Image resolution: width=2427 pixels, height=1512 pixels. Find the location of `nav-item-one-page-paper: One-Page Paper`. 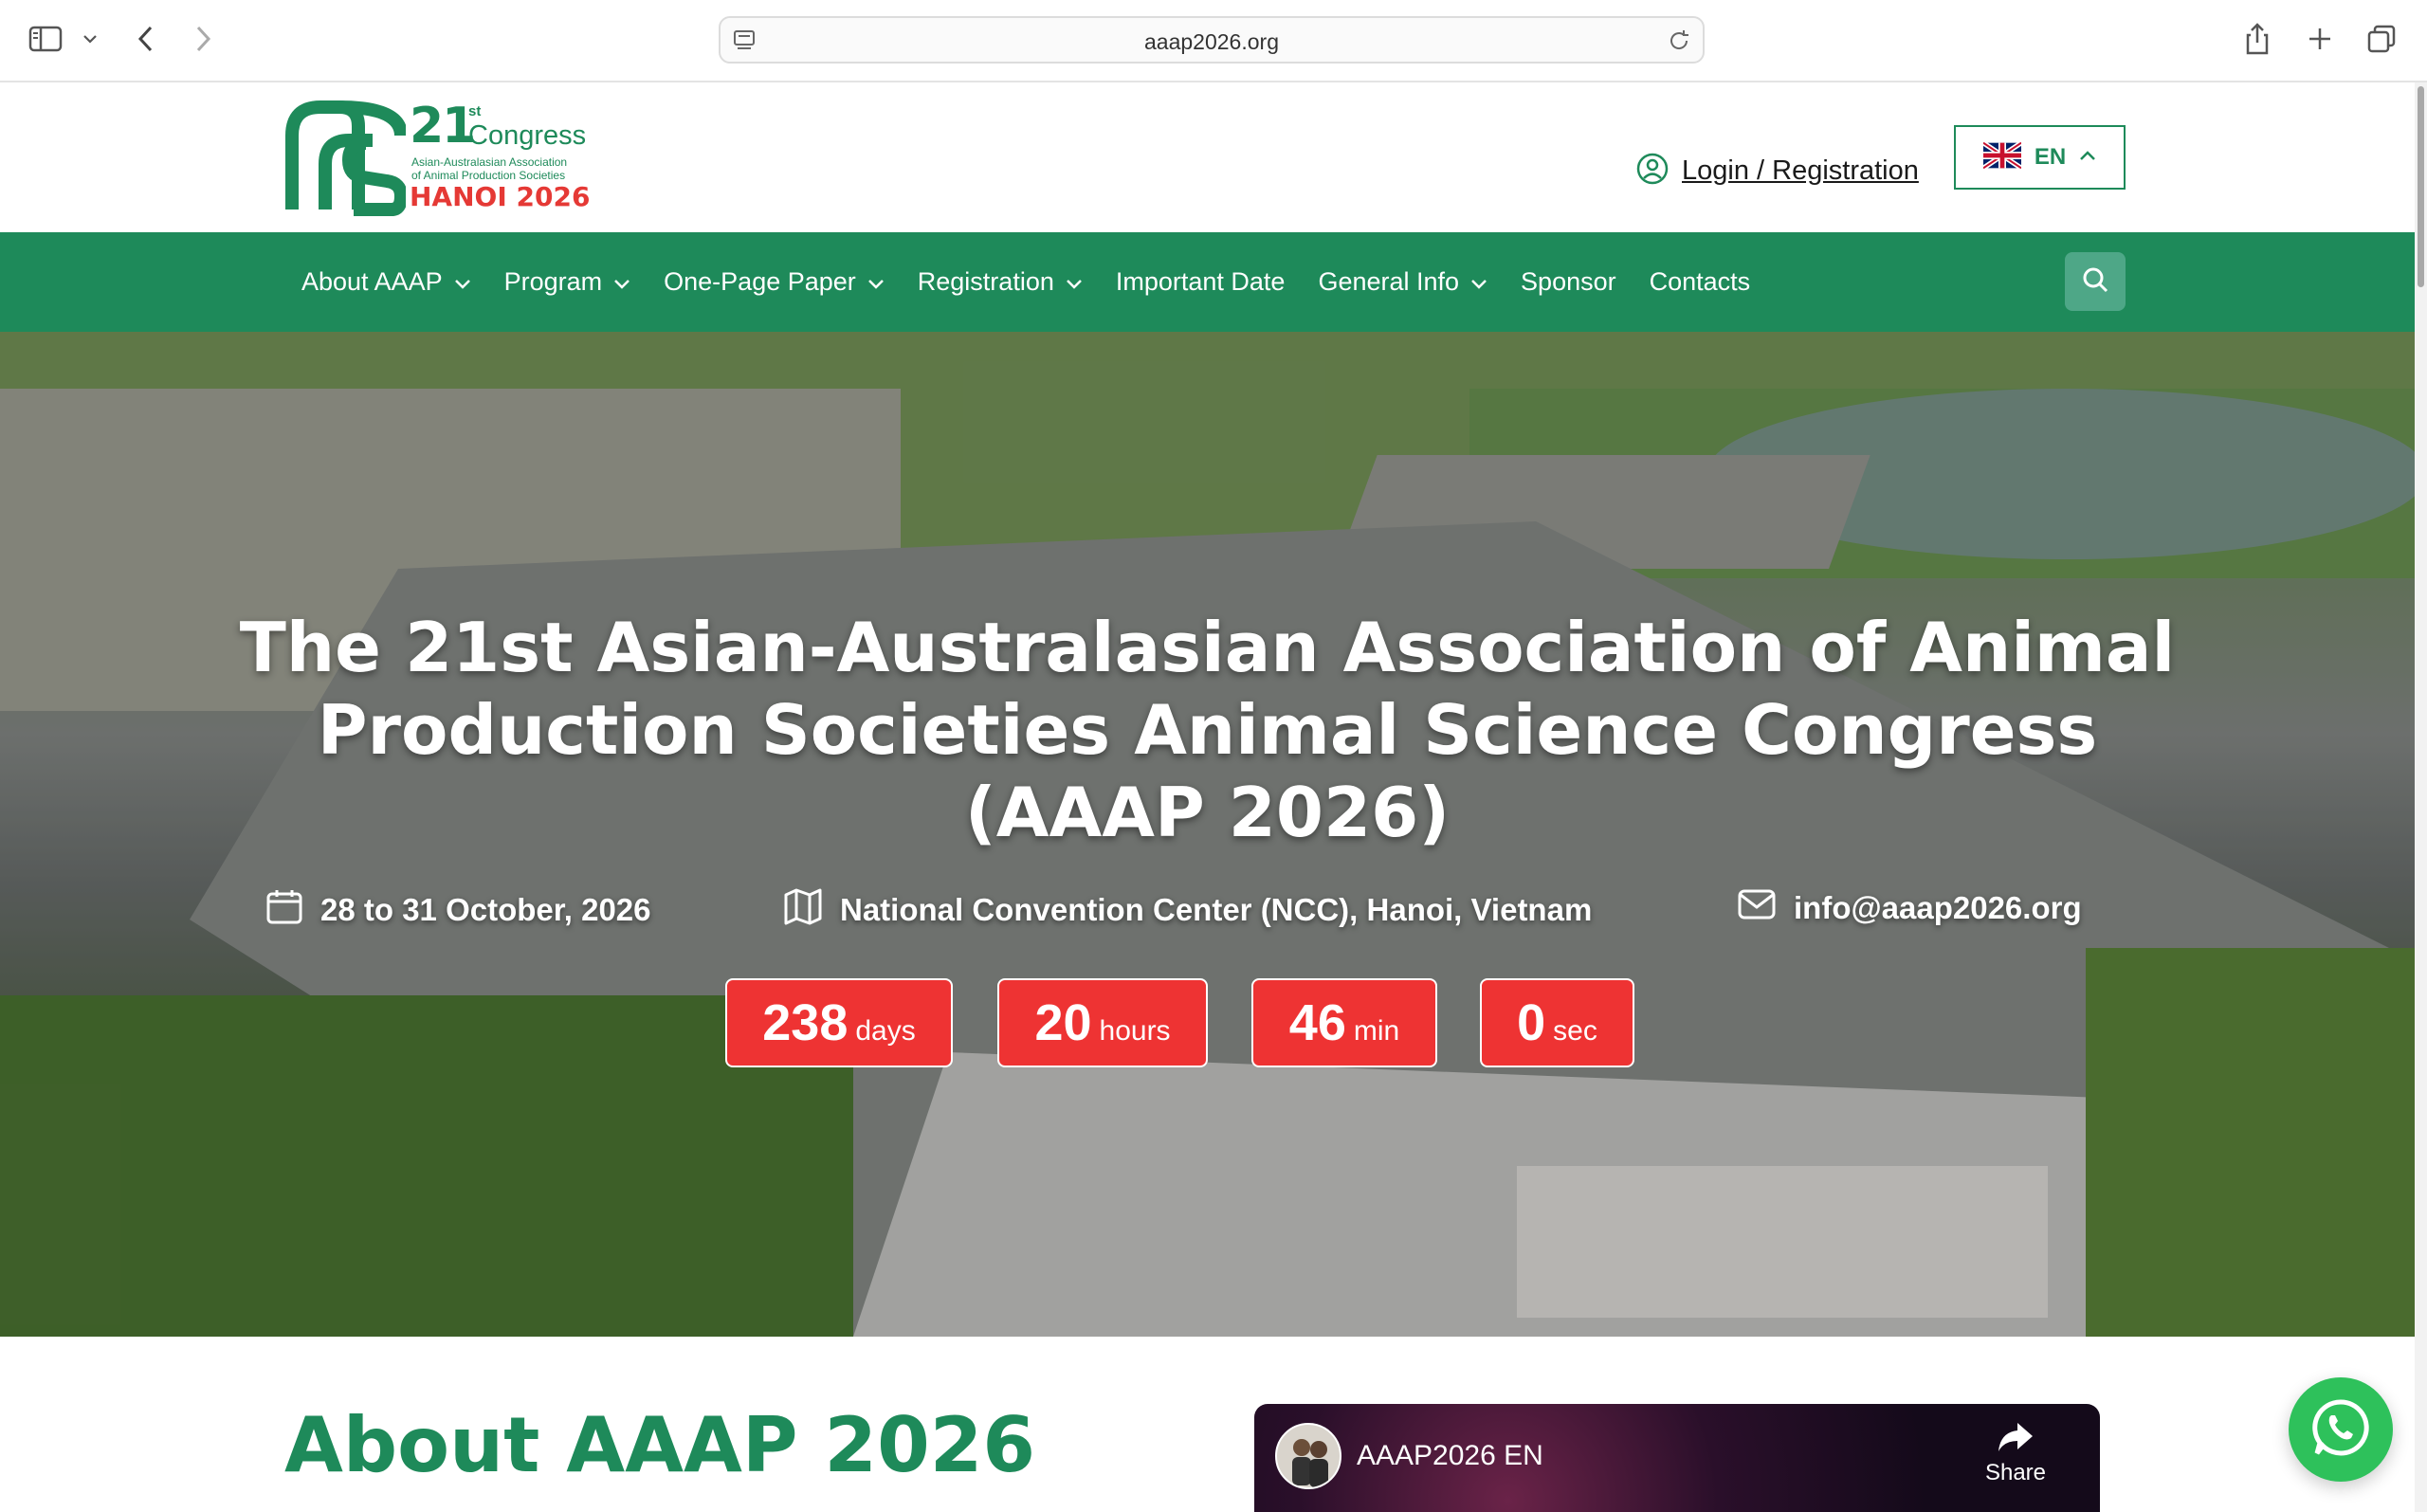

nav-item-one-page-paper: One-Page Paper is located at coordinates (774, 282).